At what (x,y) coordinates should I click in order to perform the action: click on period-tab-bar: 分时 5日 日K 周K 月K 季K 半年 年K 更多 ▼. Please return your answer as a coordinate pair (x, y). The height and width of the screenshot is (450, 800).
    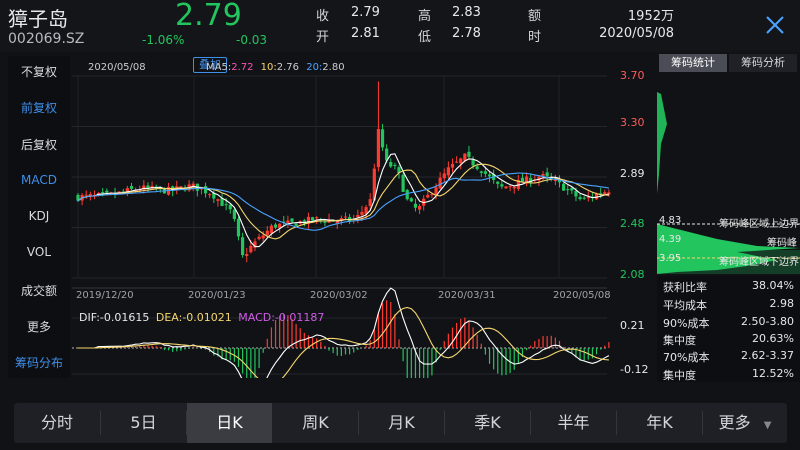
    Looking at the image, I should click on (400, 423).